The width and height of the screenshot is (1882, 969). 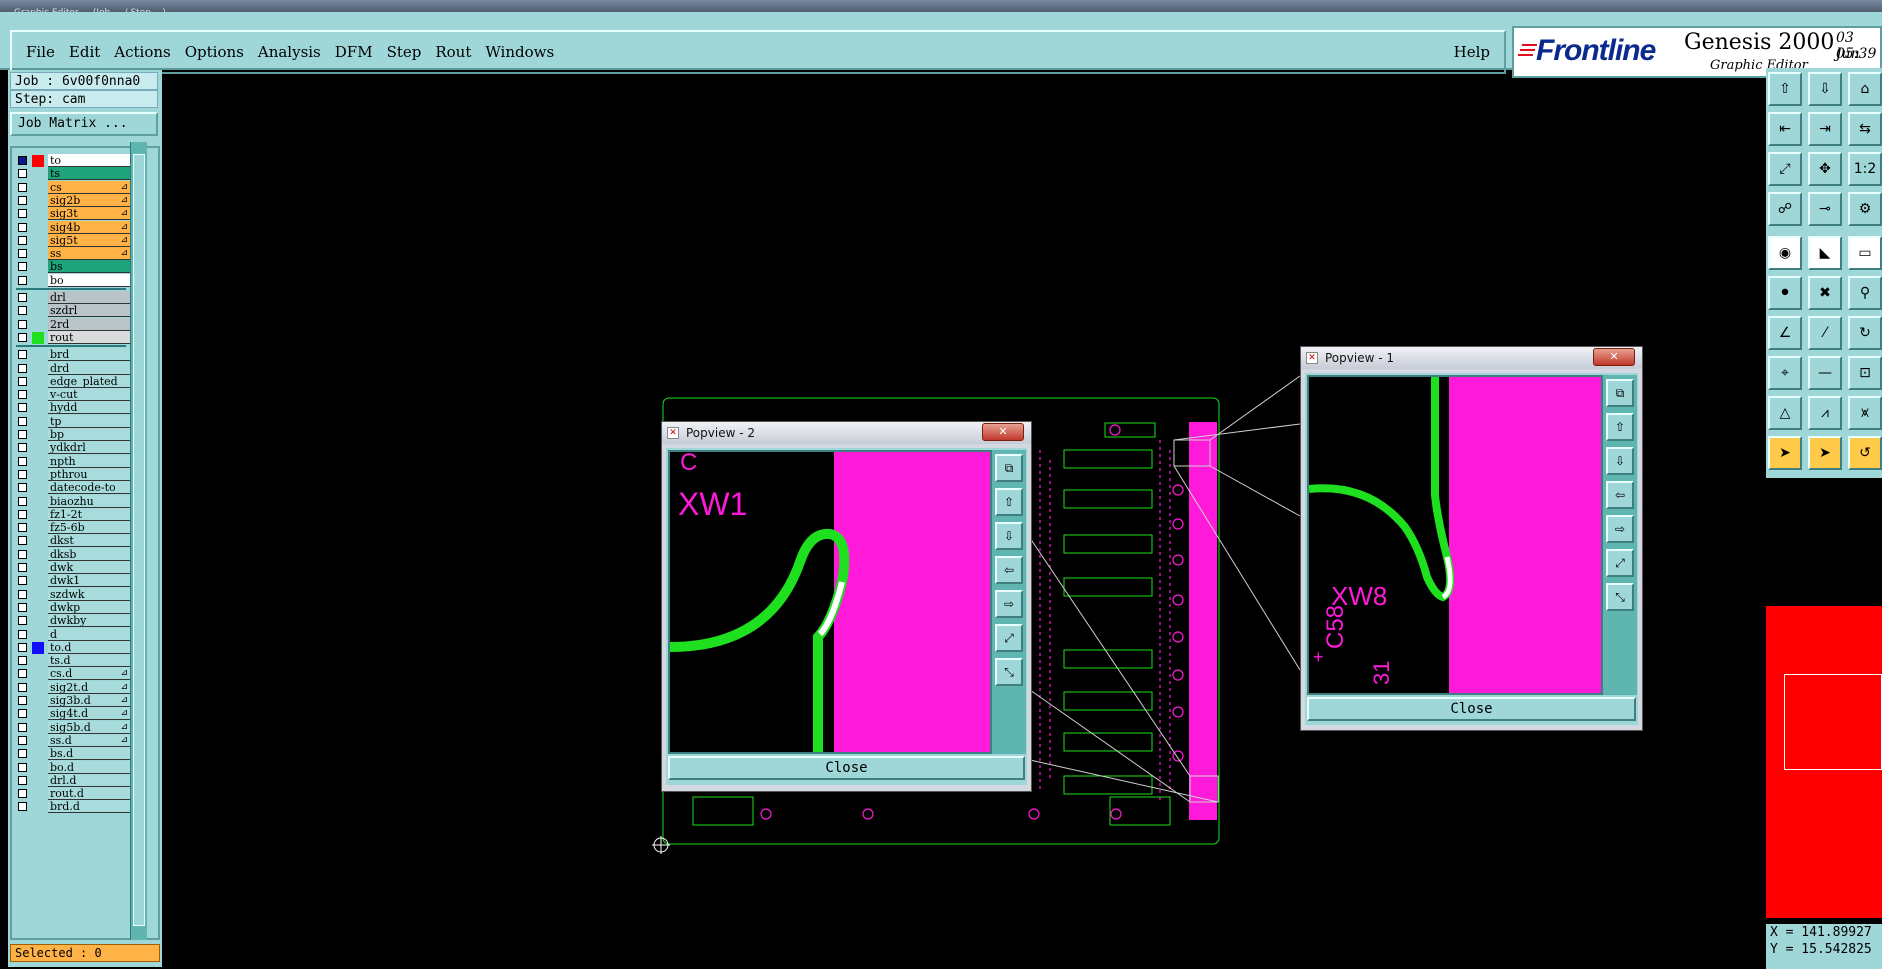 What do you see at coordinates (1318, 657) in the screenshot?
I see `label-plus: +` at bounding box center [1318, 657].